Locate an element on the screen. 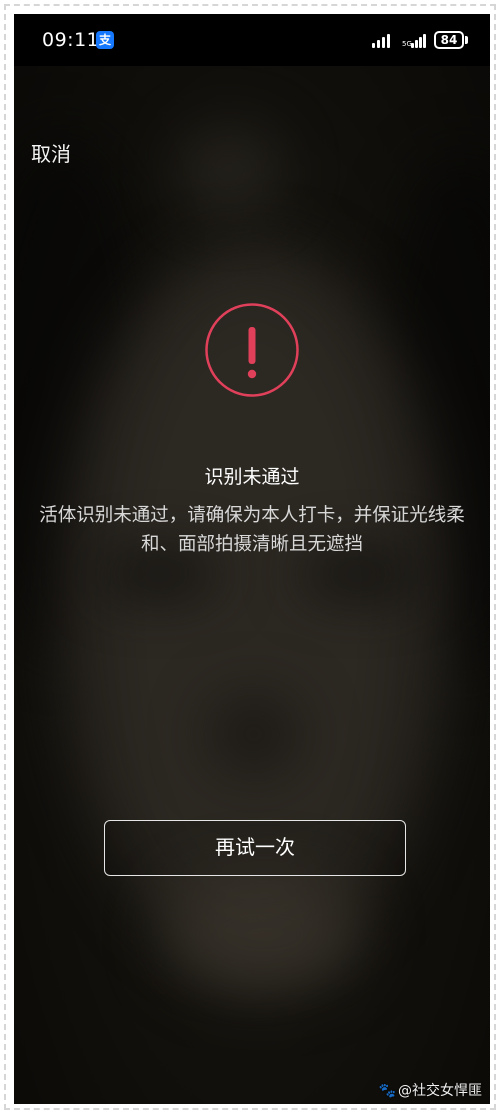  paw-icon: 🐾 is located at coordinates (387, 1091).